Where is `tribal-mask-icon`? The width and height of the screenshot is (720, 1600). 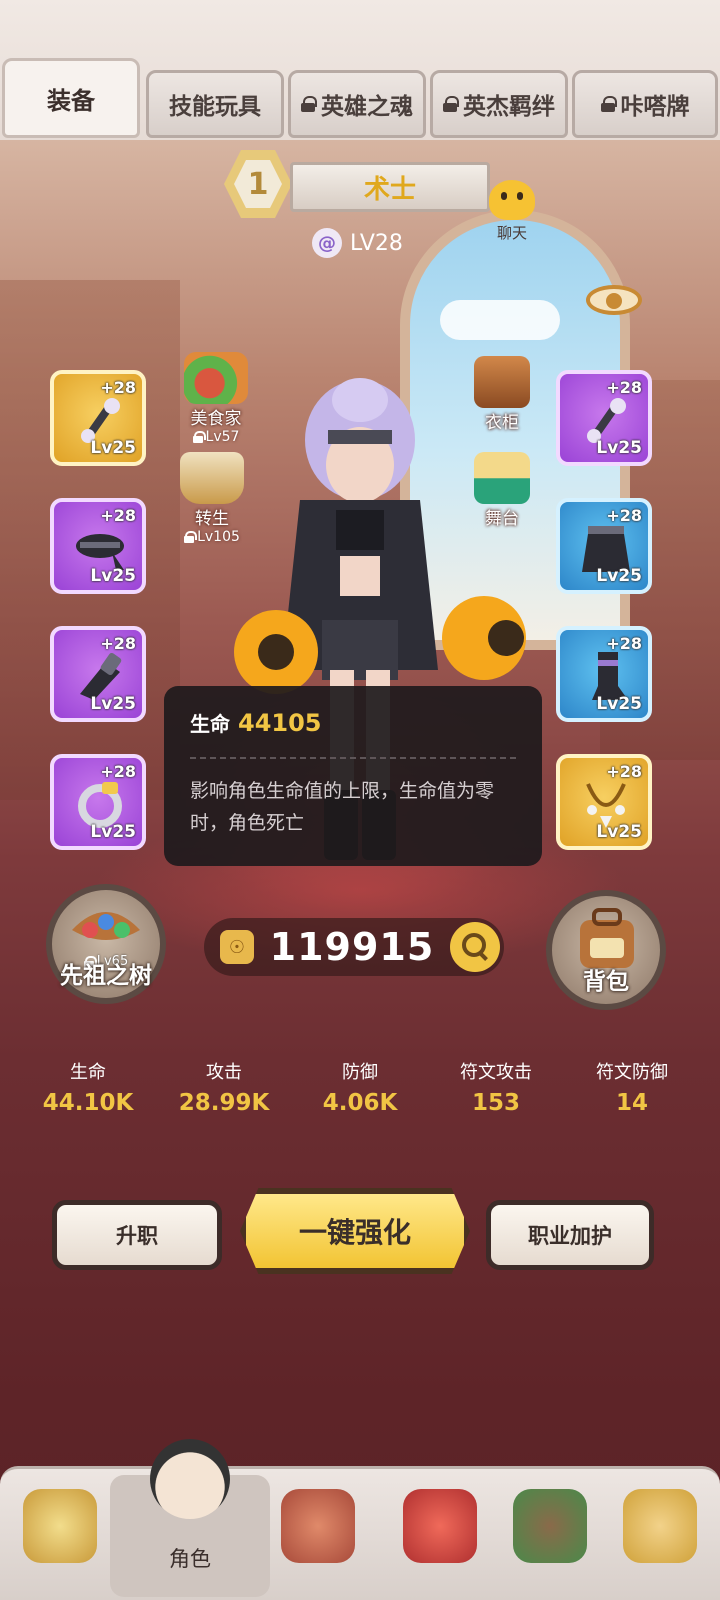 tribal-mask-icon is located at coordinates (660, 1526).